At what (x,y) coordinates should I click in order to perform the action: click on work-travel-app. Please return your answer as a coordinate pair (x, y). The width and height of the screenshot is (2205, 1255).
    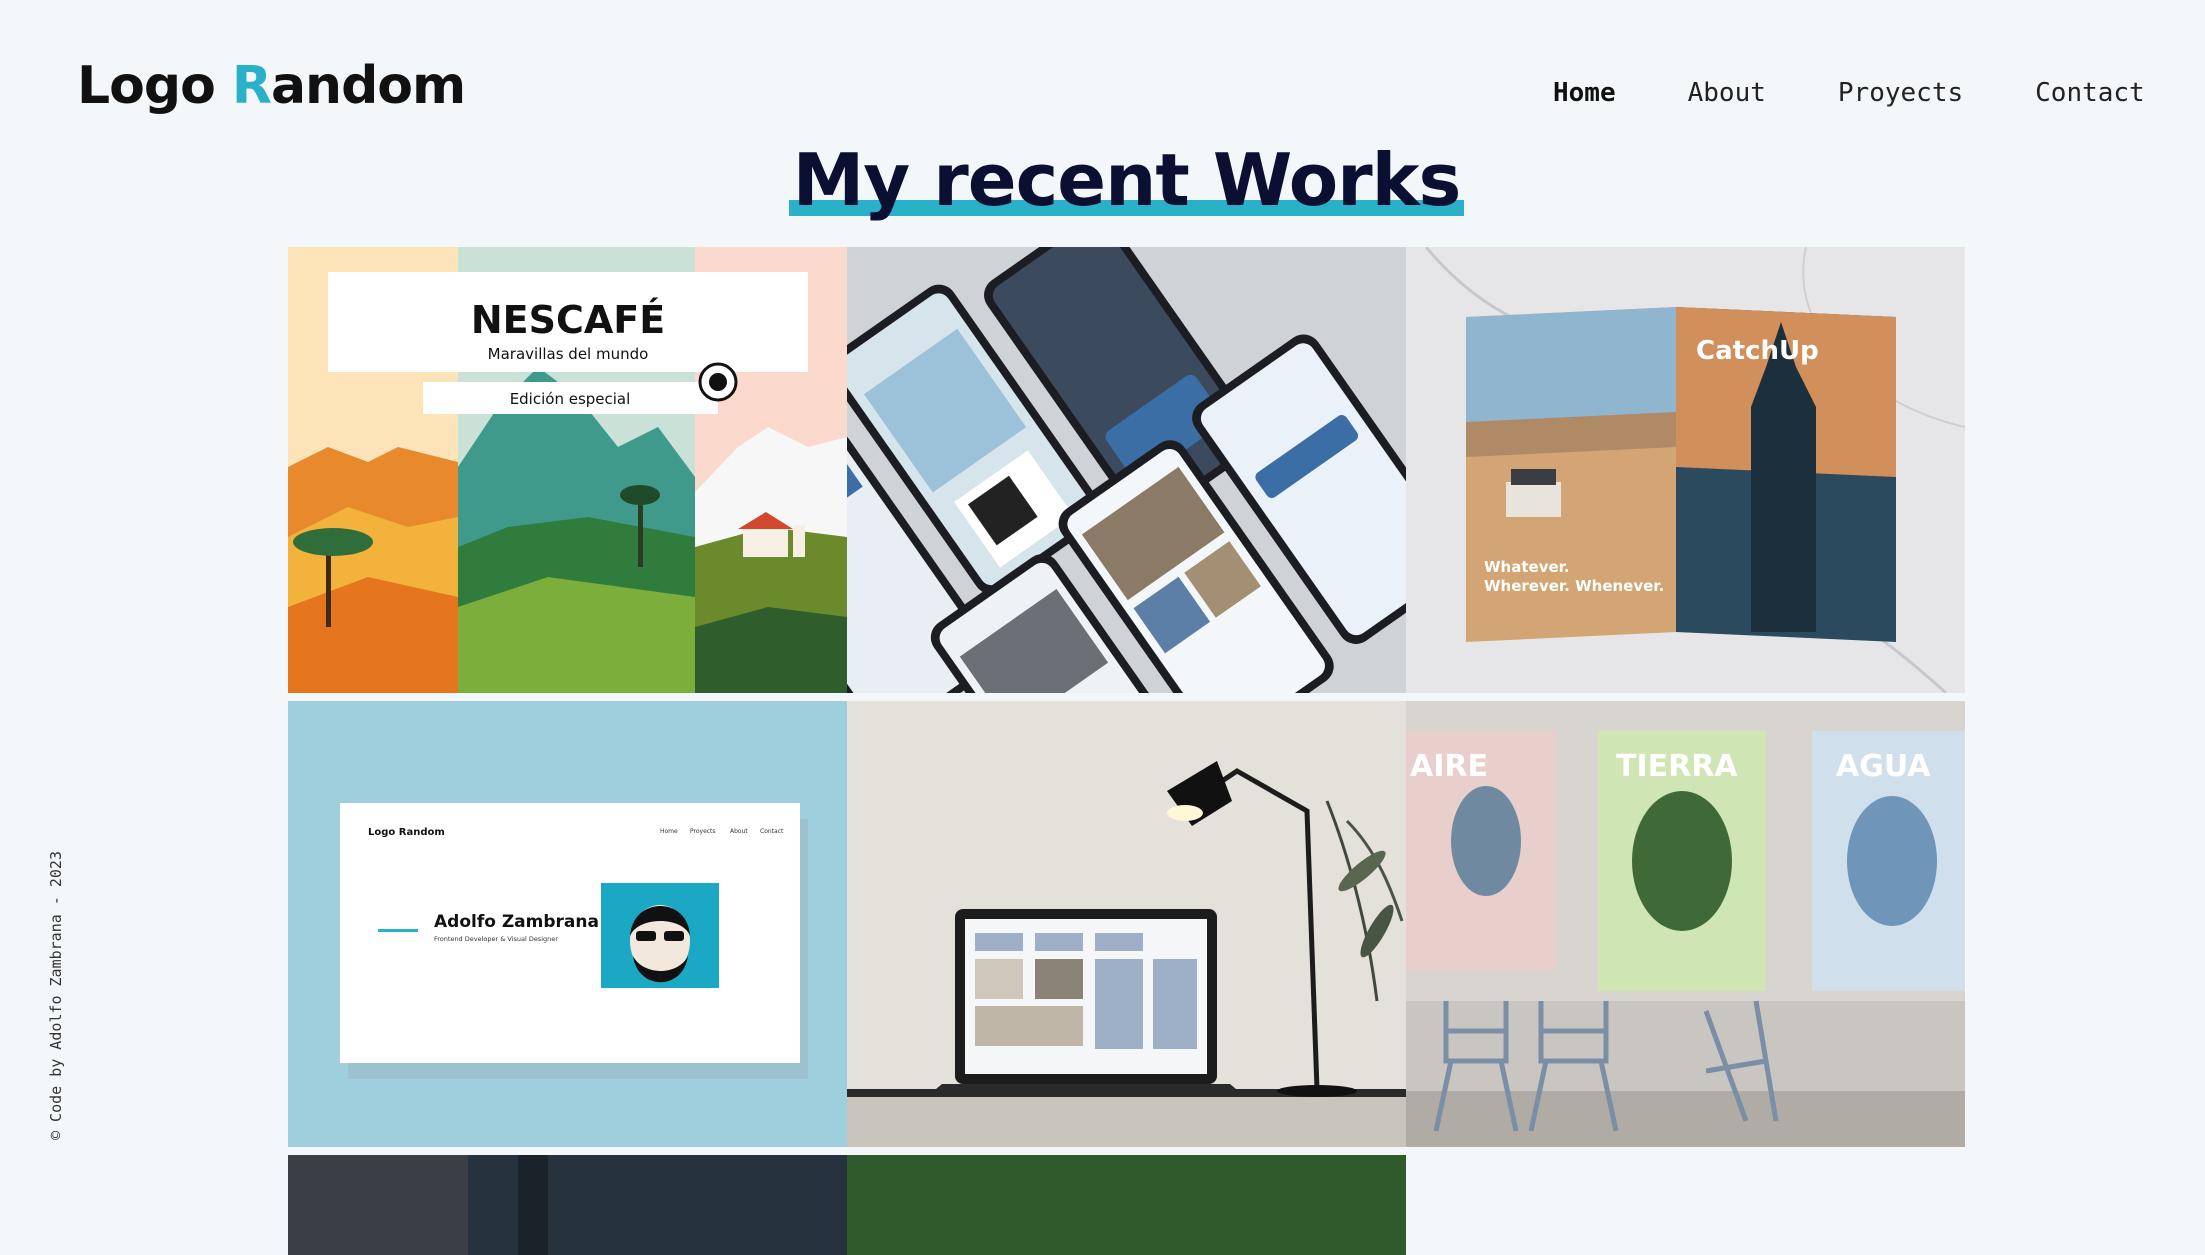
    Looking at the image, I should click on (1126, 470).